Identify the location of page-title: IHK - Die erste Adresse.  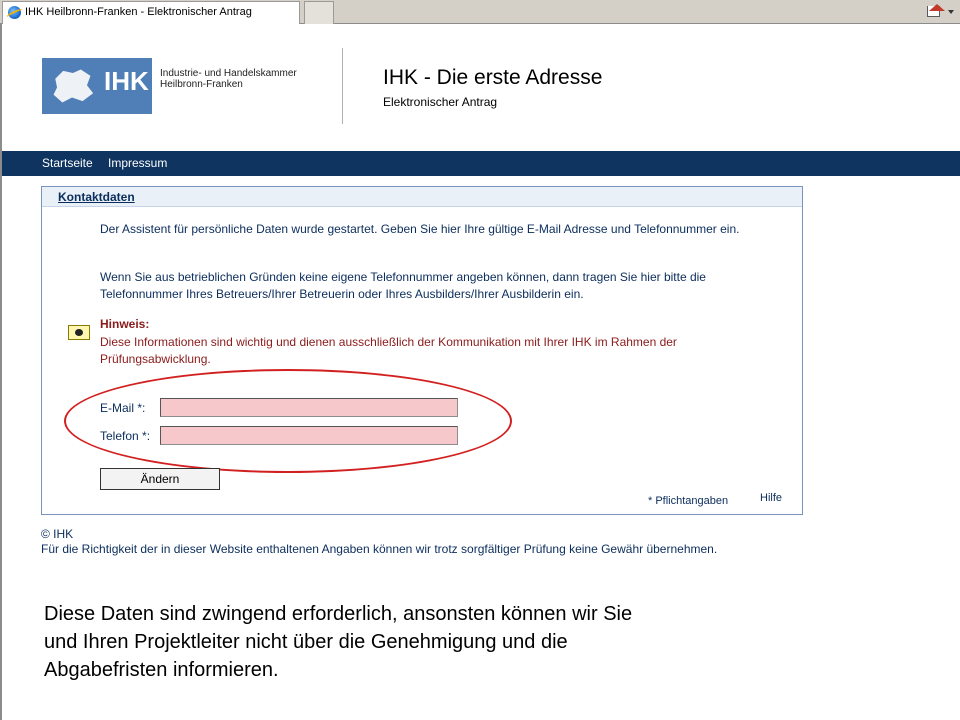
(493, 77).